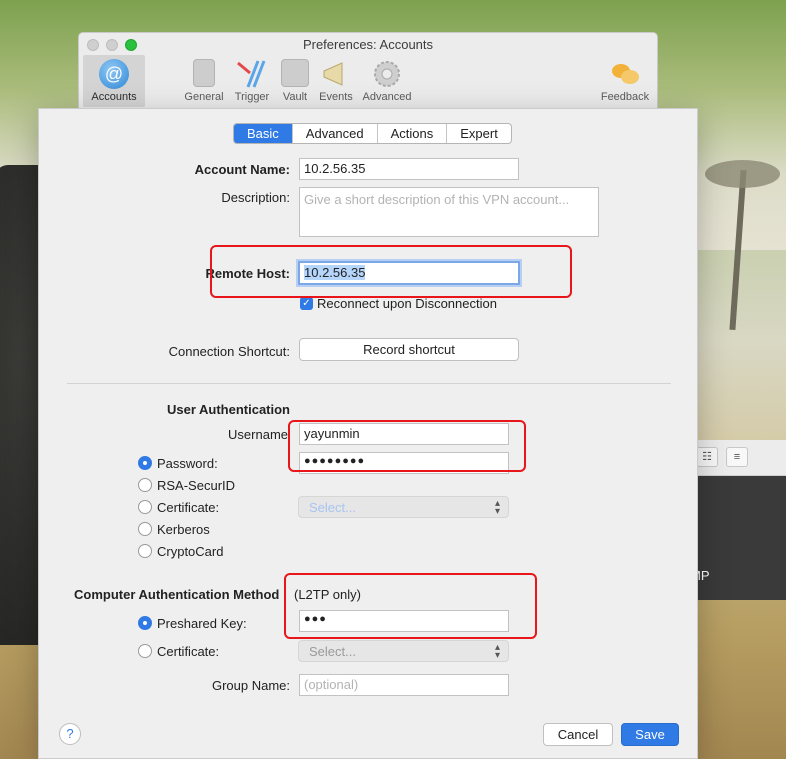  I want to click on save-button: Save, so click(650, 734).